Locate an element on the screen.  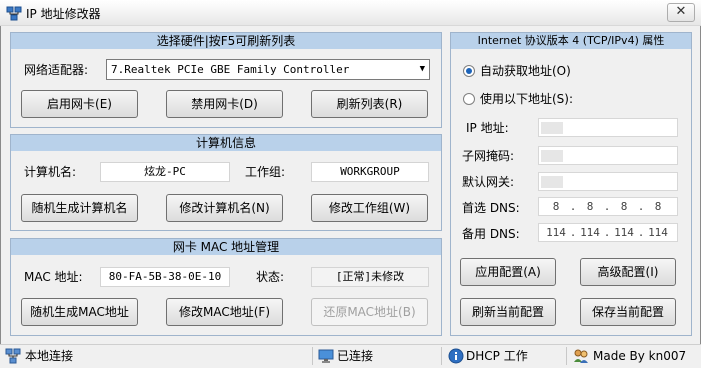
info-icon is located at coordinates (456, 356).